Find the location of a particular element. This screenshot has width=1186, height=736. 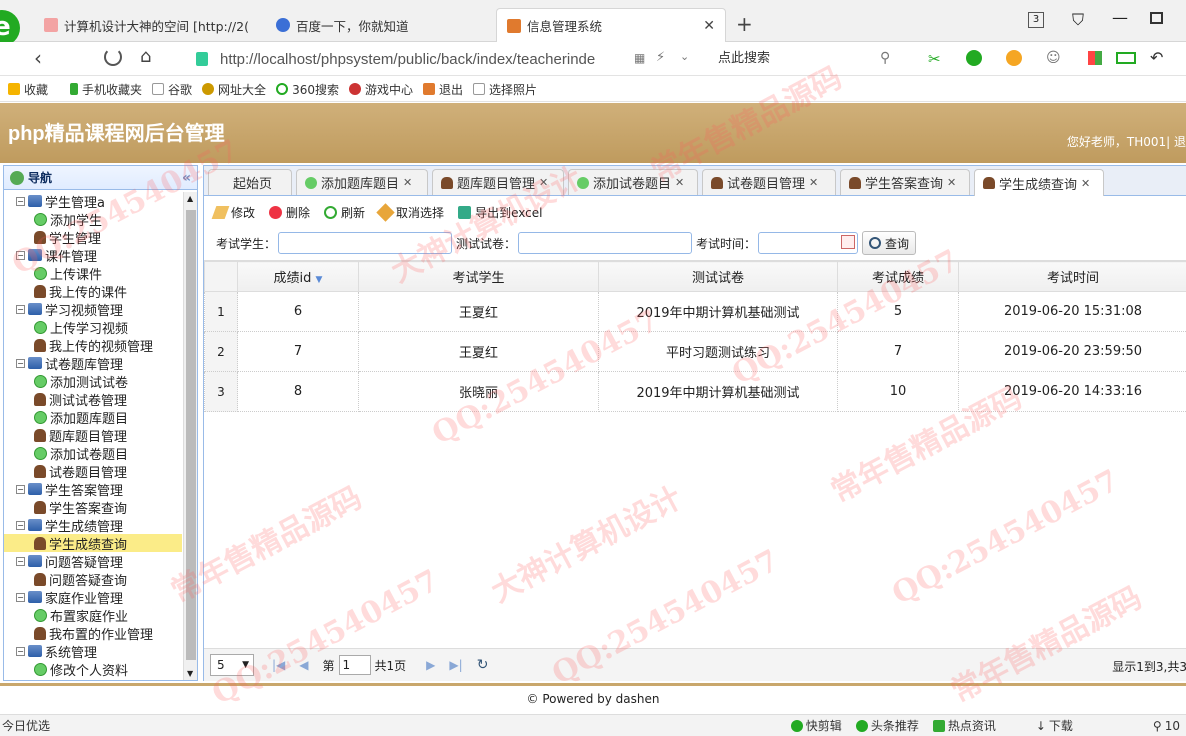

qr-icon: ▦ is located at coordinates (639, 58).